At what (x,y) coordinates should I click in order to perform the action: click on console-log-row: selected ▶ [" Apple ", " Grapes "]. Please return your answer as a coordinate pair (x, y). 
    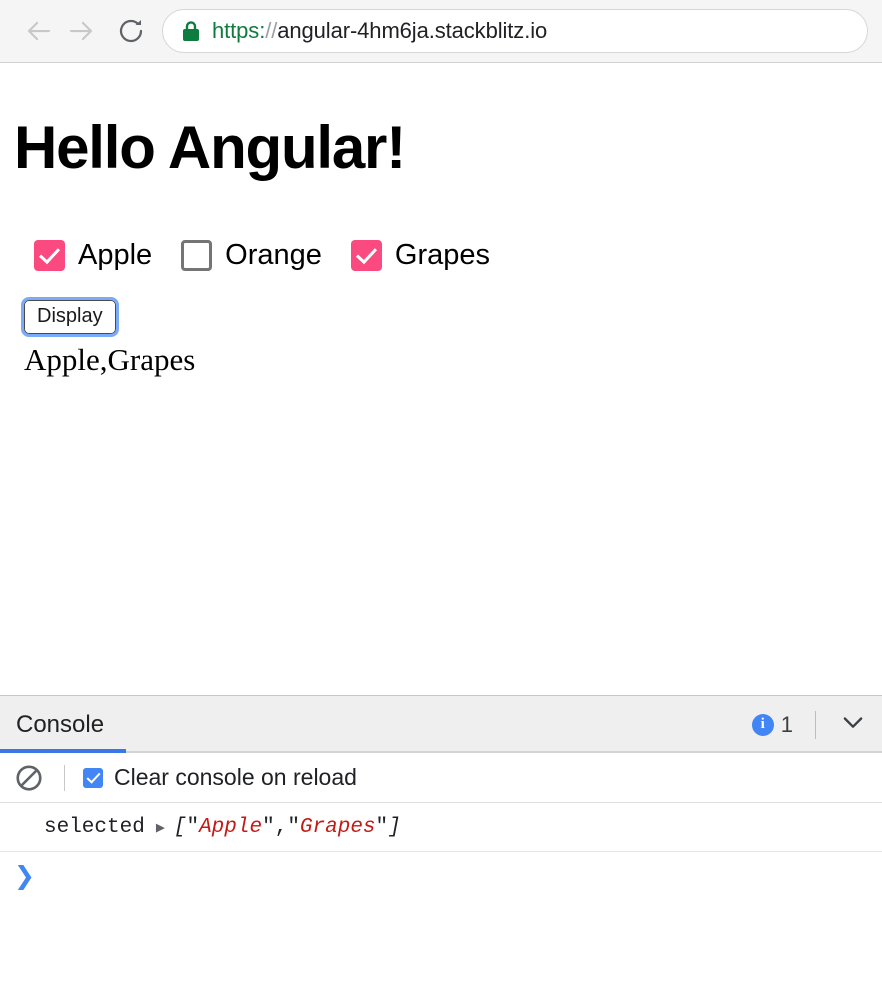
    Looking at the image, I should click on (441, 827).